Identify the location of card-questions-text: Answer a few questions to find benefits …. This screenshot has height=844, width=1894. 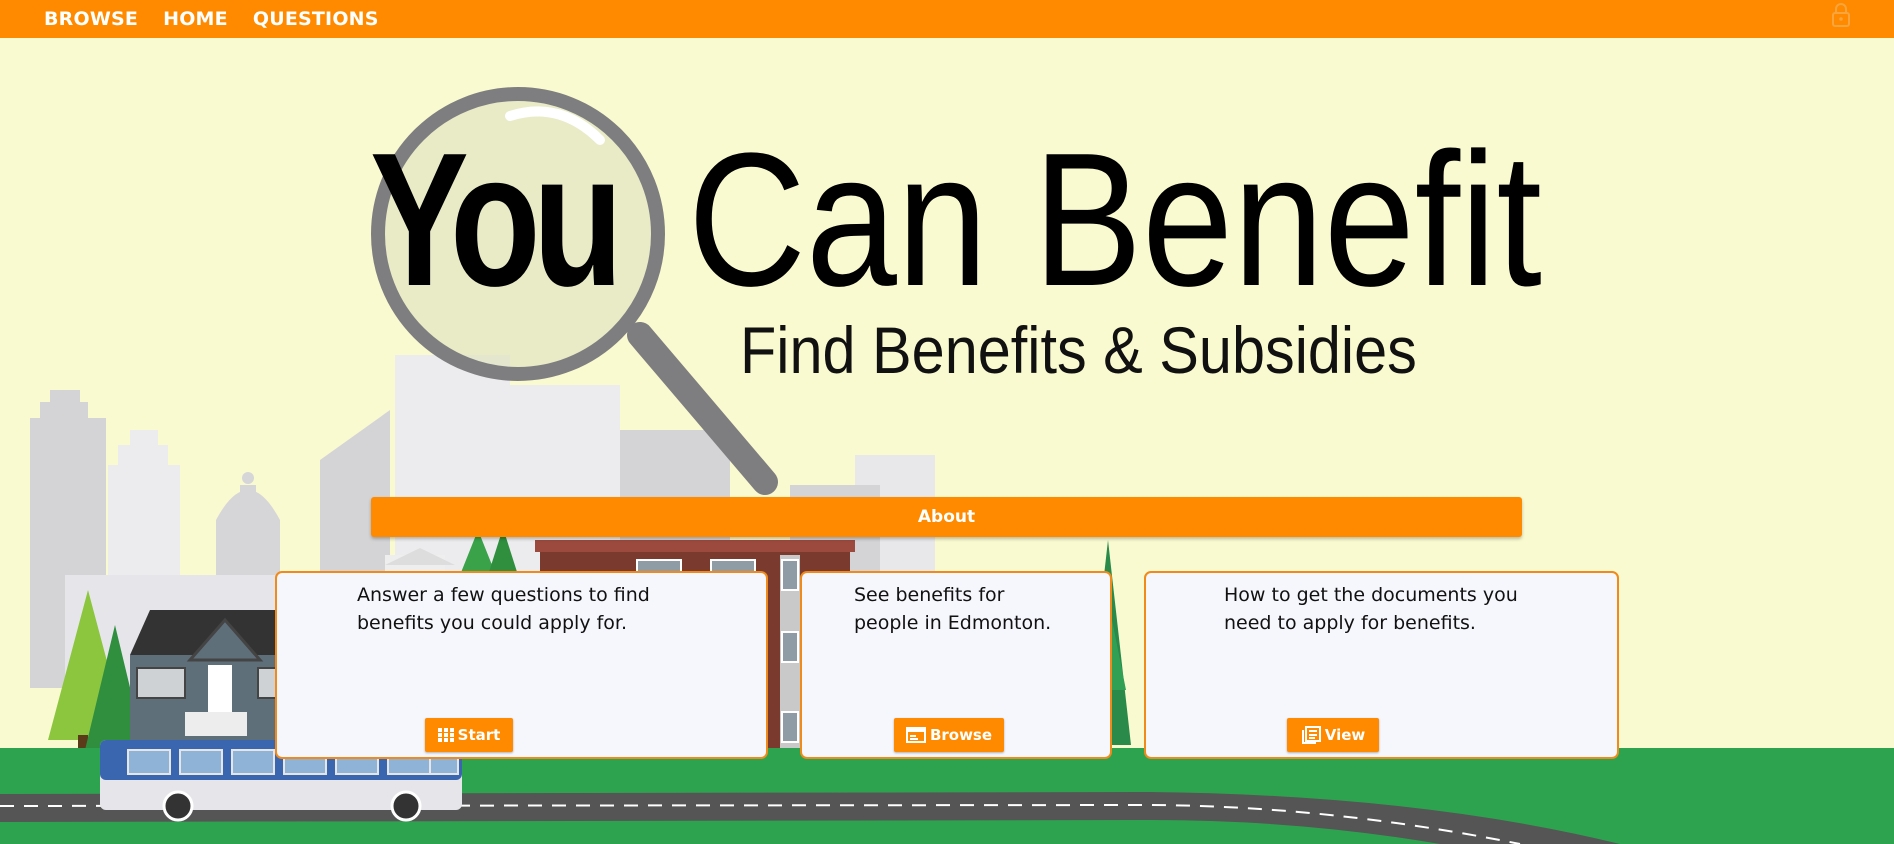
(503, 609).